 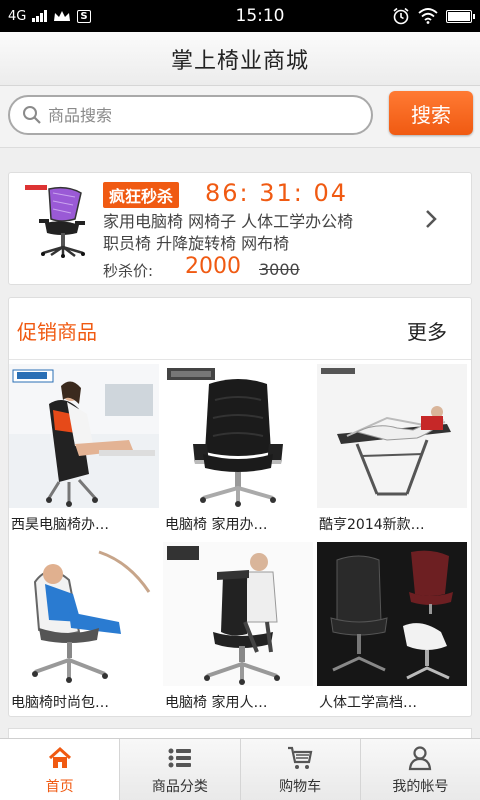 I want to click on network-type: 4G, so click(x=17, y=16).